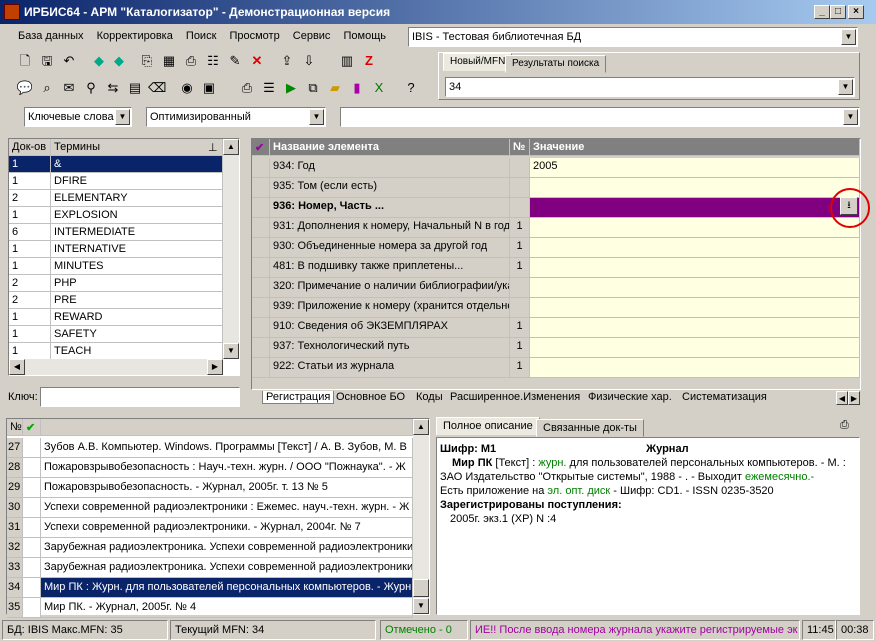  I want to click on field-value: 2005, so click(695, 168).